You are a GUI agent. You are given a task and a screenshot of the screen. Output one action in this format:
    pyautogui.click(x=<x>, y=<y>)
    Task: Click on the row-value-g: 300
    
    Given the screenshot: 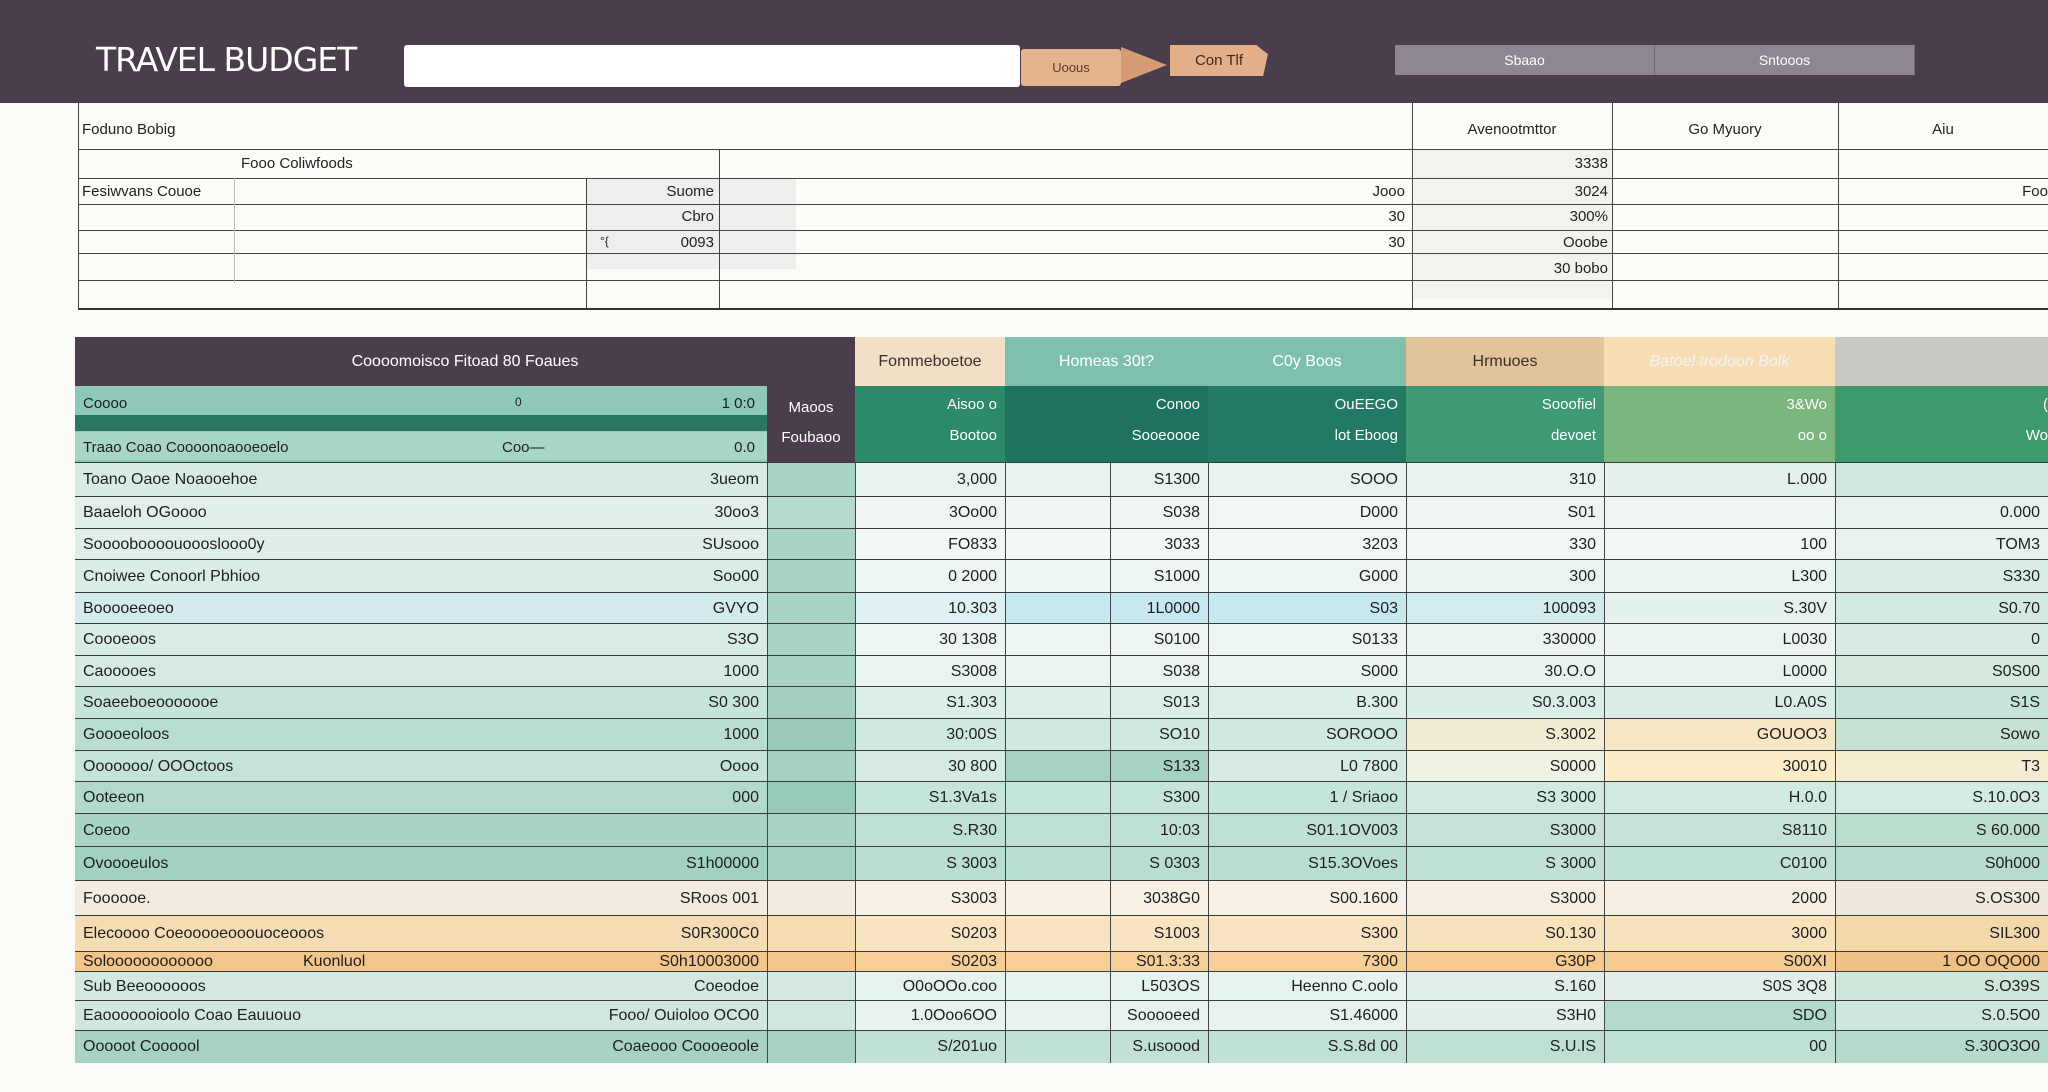 What is the action you would take?
    pyautogui.click(x=1501, y=577)
    